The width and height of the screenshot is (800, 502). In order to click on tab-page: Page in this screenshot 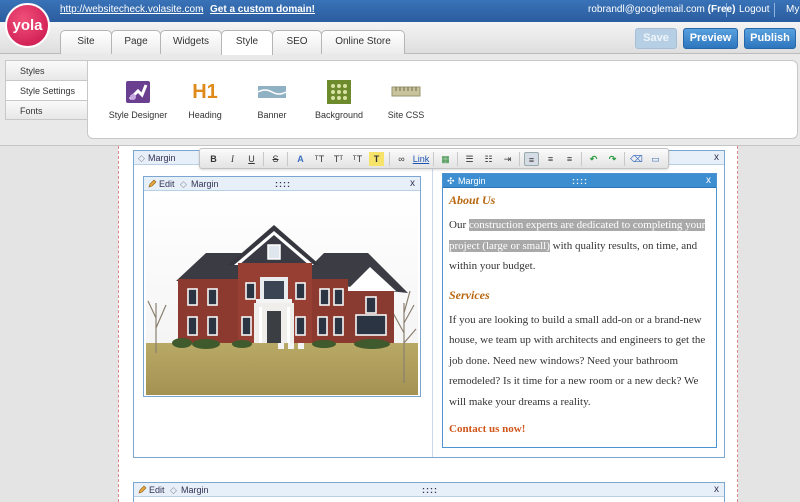, I will do `click(136, 42)`.